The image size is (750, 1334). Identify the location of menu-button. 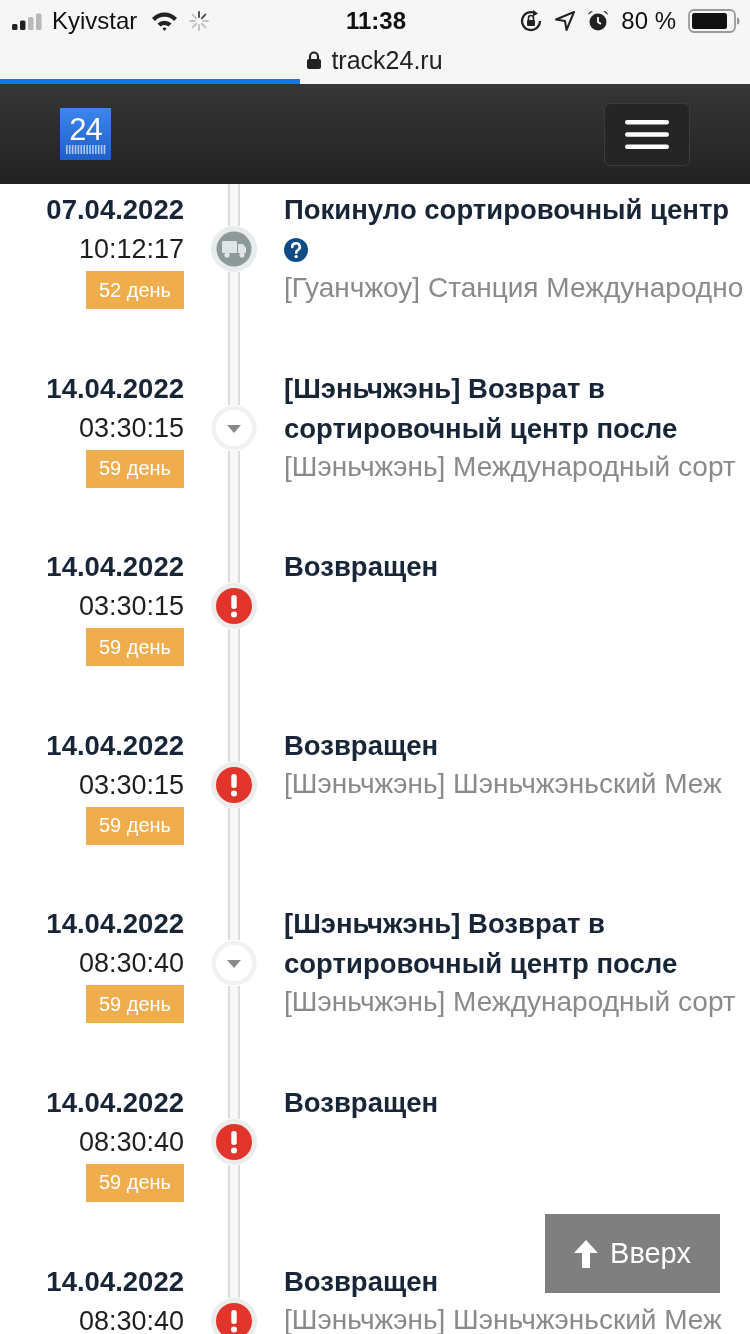
(647, 134).